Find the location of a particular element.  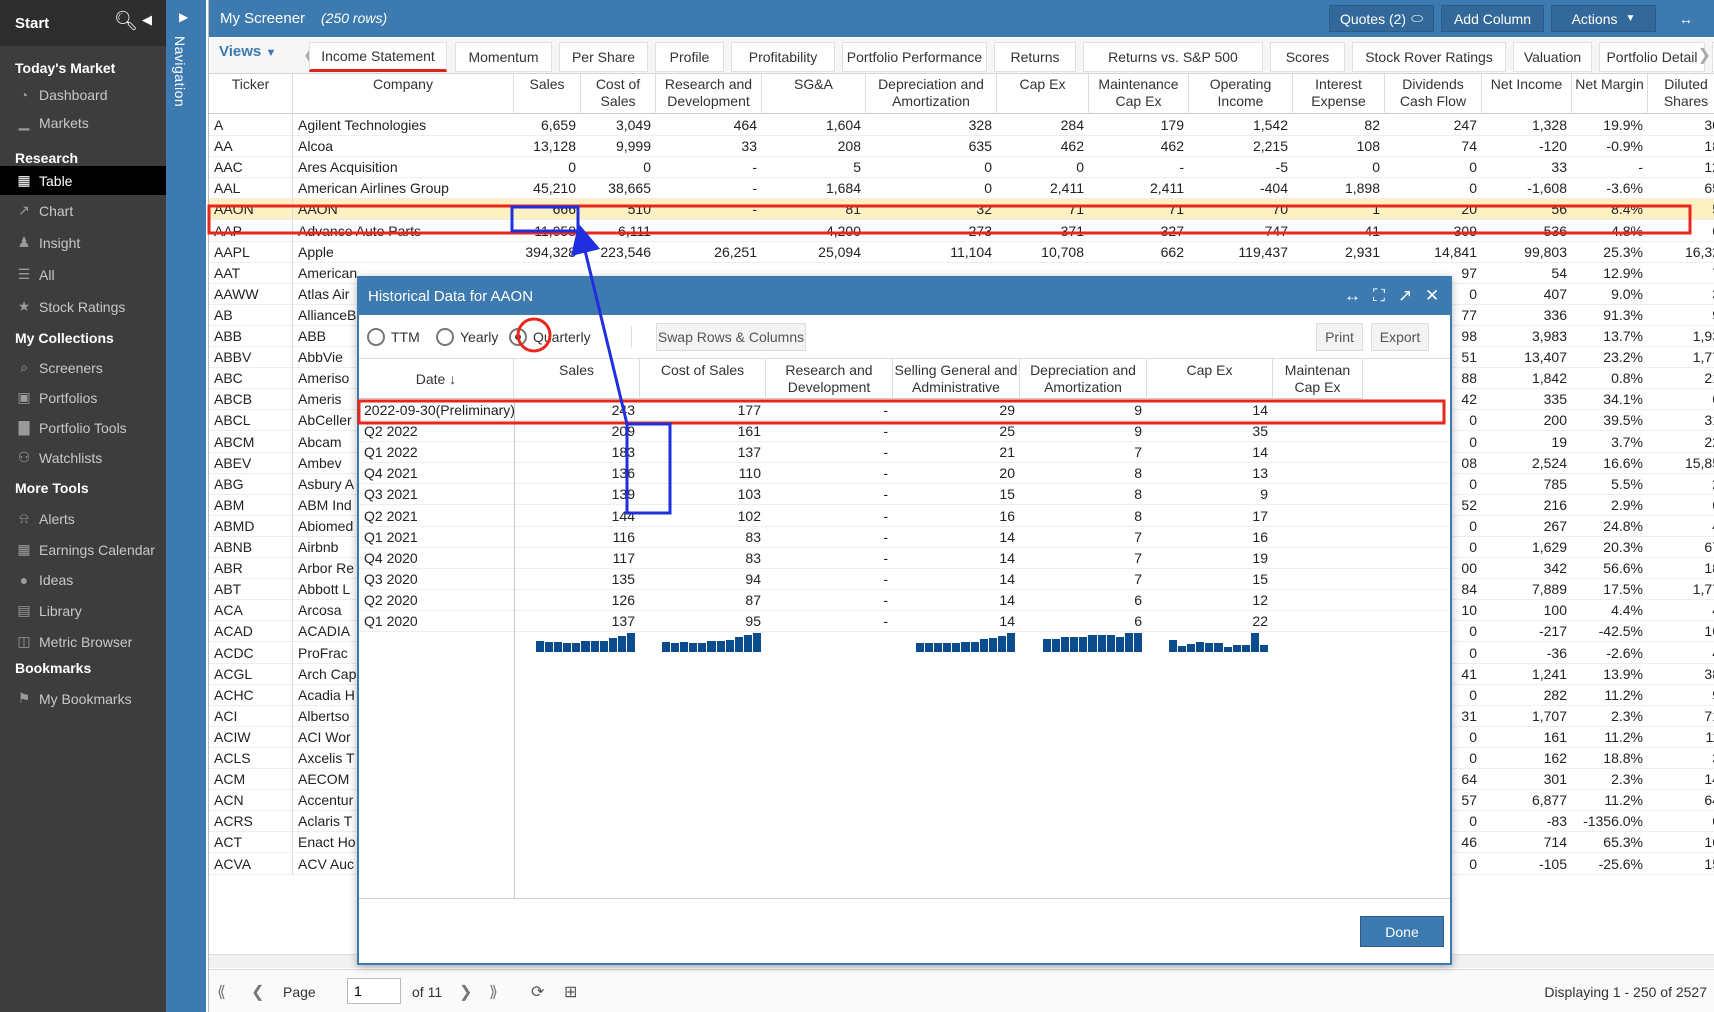

hist-value-cell: 29 is located at coordinates (956, 410).